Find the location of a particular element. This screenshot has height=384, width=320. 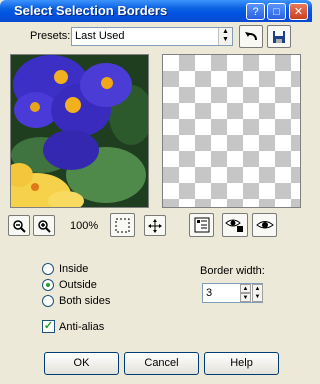

inside-label: Inside is located at coordinates (73, 269).